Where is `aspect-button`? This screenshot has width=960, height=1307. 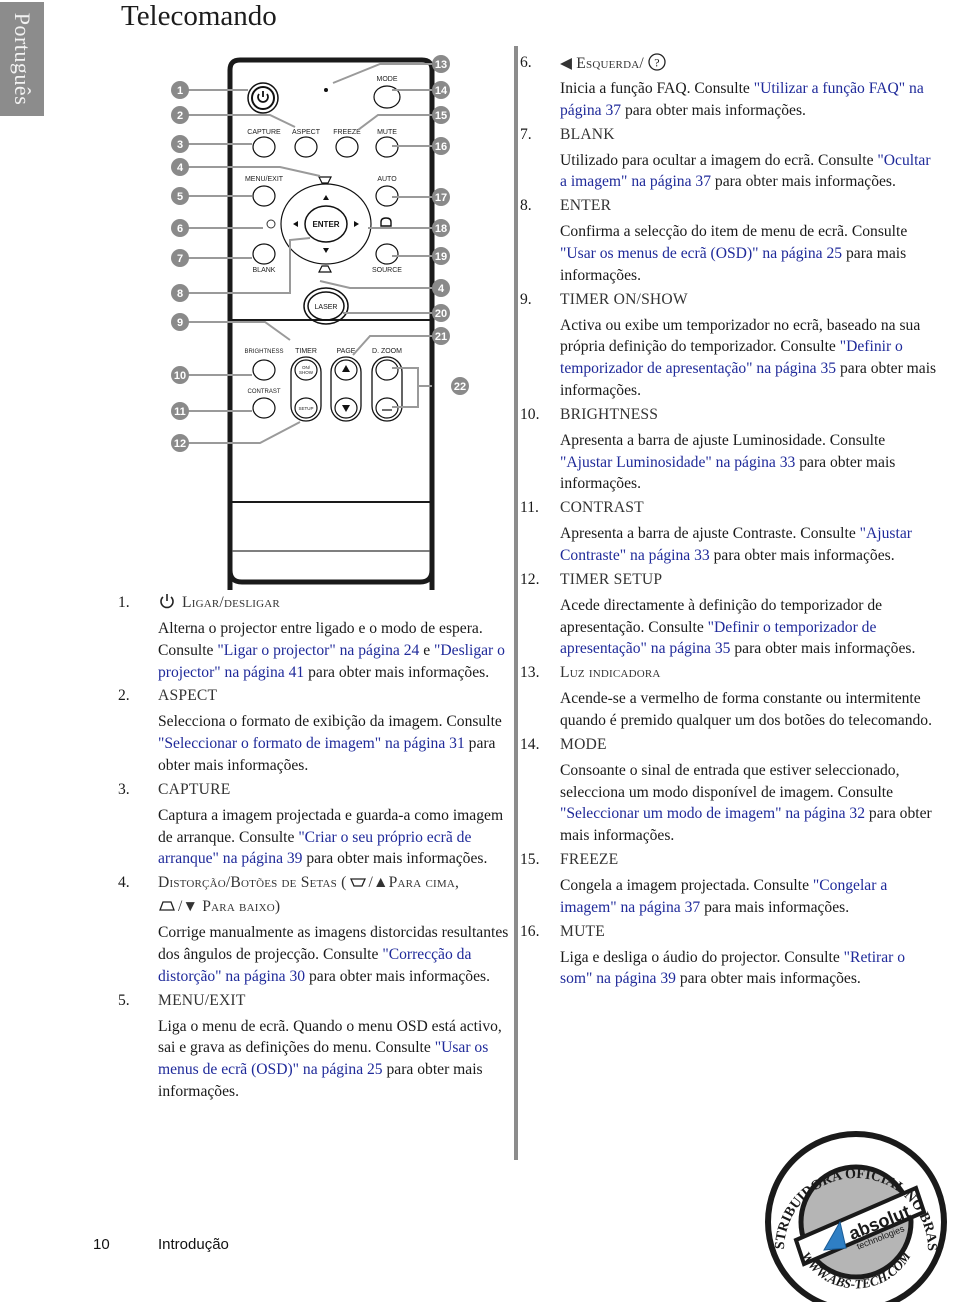
aspect-button is located at coordinates (306, 147).